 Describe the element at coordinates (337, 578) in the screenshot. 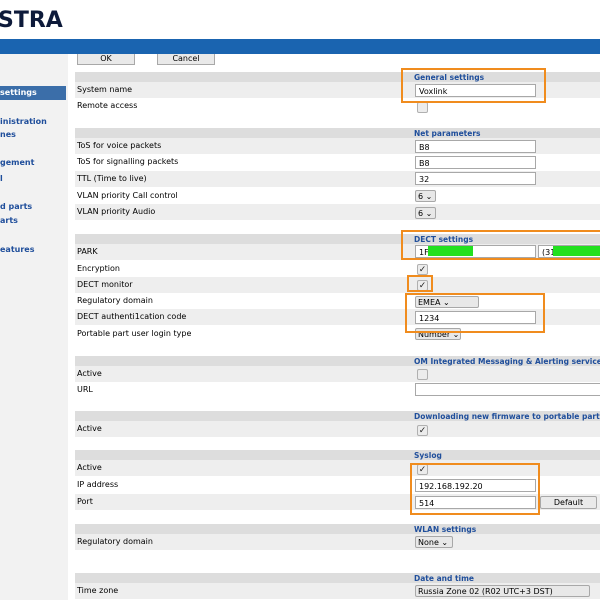

I see `section-header-datetime: Date and time` at that location.